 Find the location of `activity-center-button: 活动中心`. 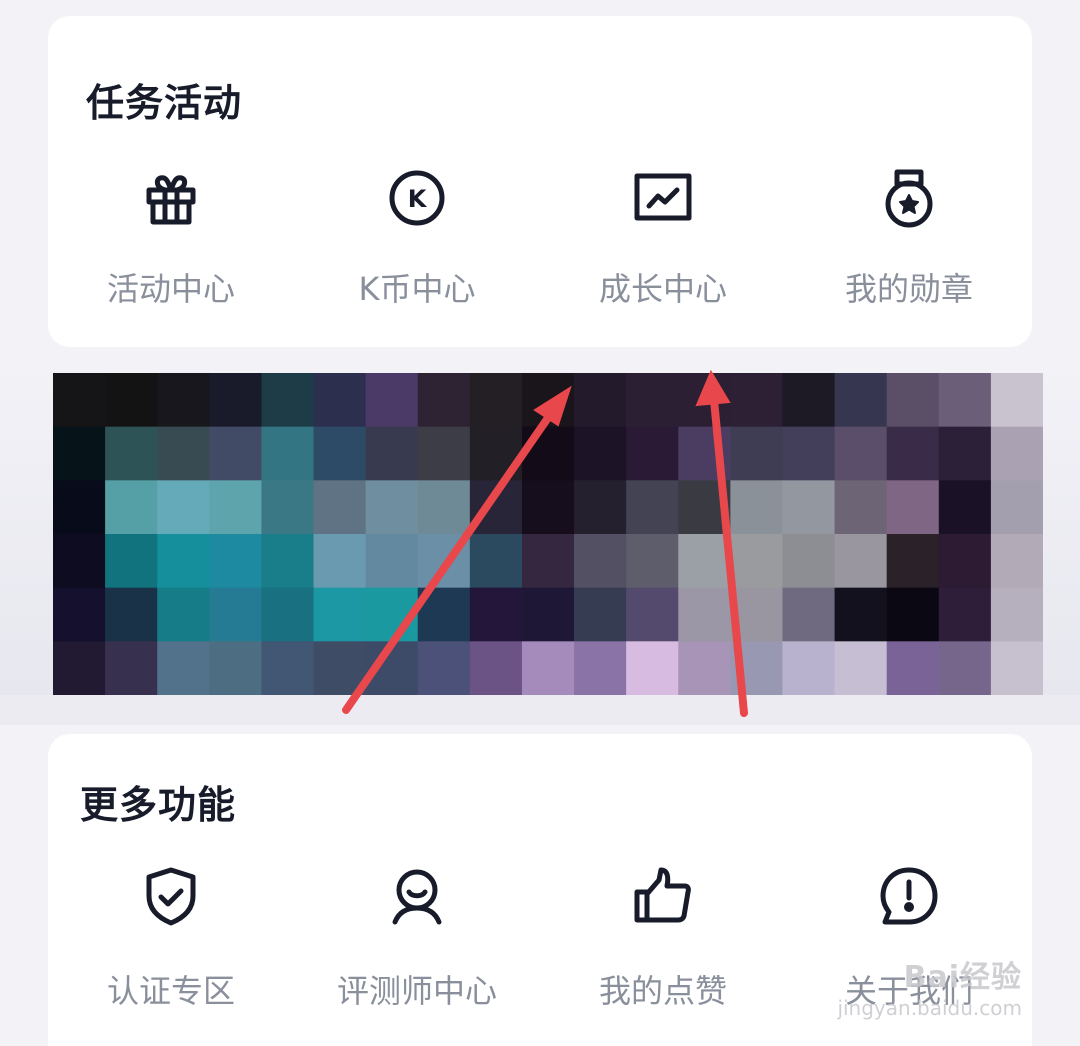

activity-center-button: 活动中心 is located at coordinates (171, 238).